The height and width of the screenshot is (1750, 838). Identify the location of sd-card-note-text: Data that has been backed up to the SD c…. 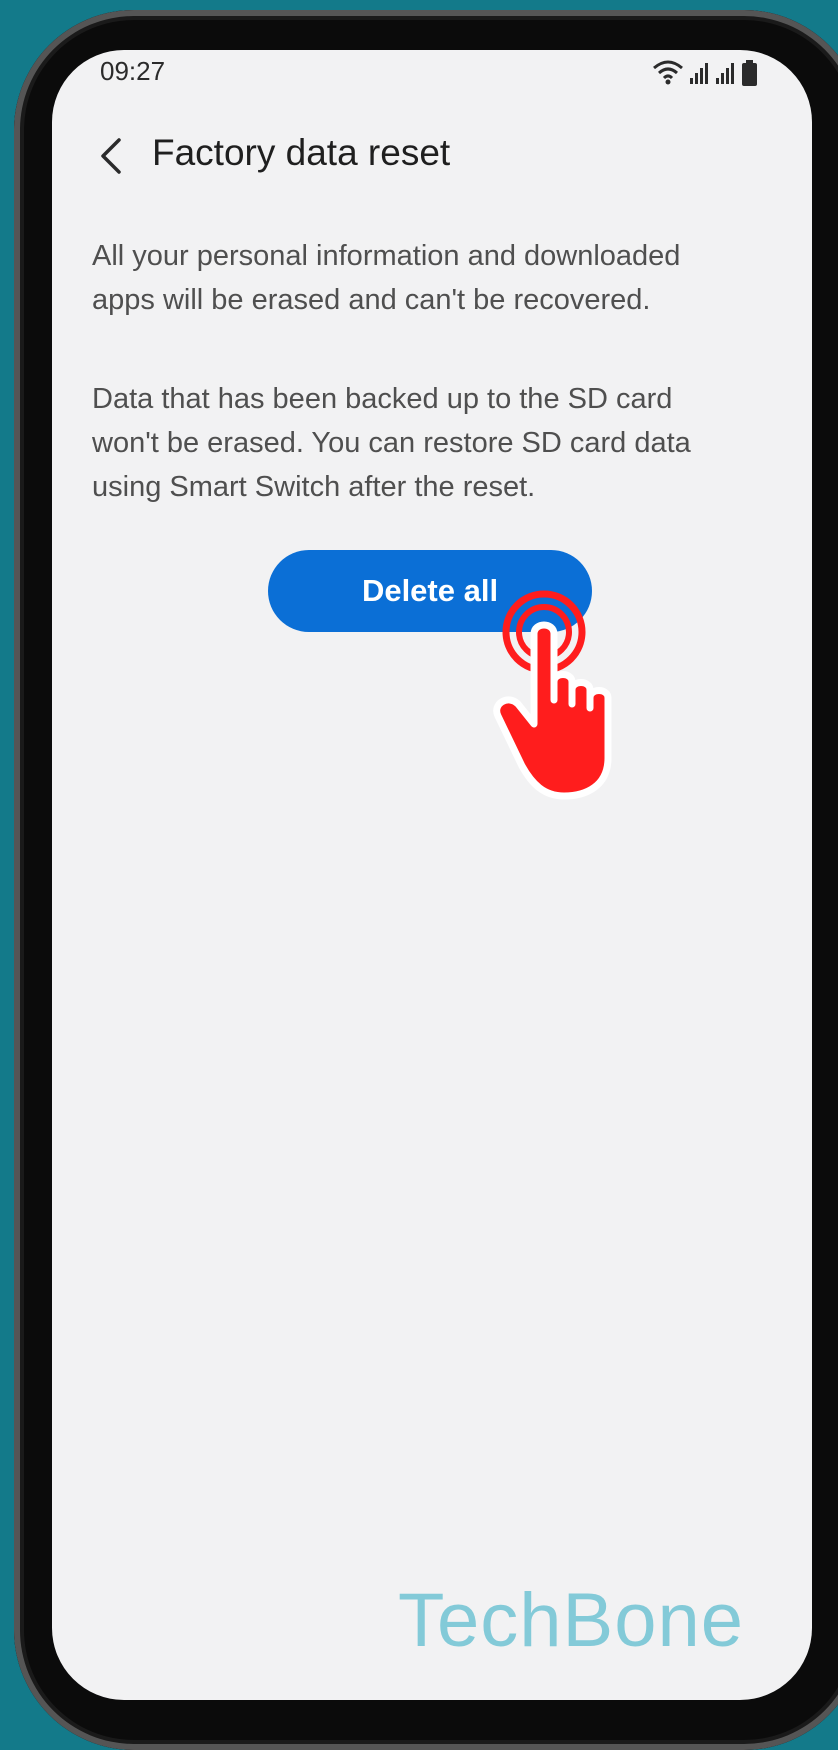
(391, 443).